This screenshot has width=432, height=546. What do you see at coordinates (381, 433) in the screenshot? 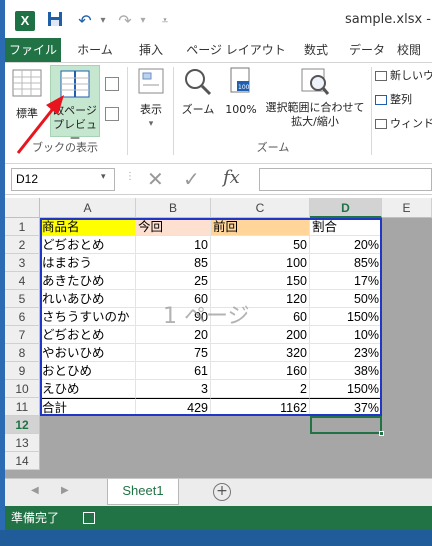
I see `fill-handle` at bounding box center [381, 433].